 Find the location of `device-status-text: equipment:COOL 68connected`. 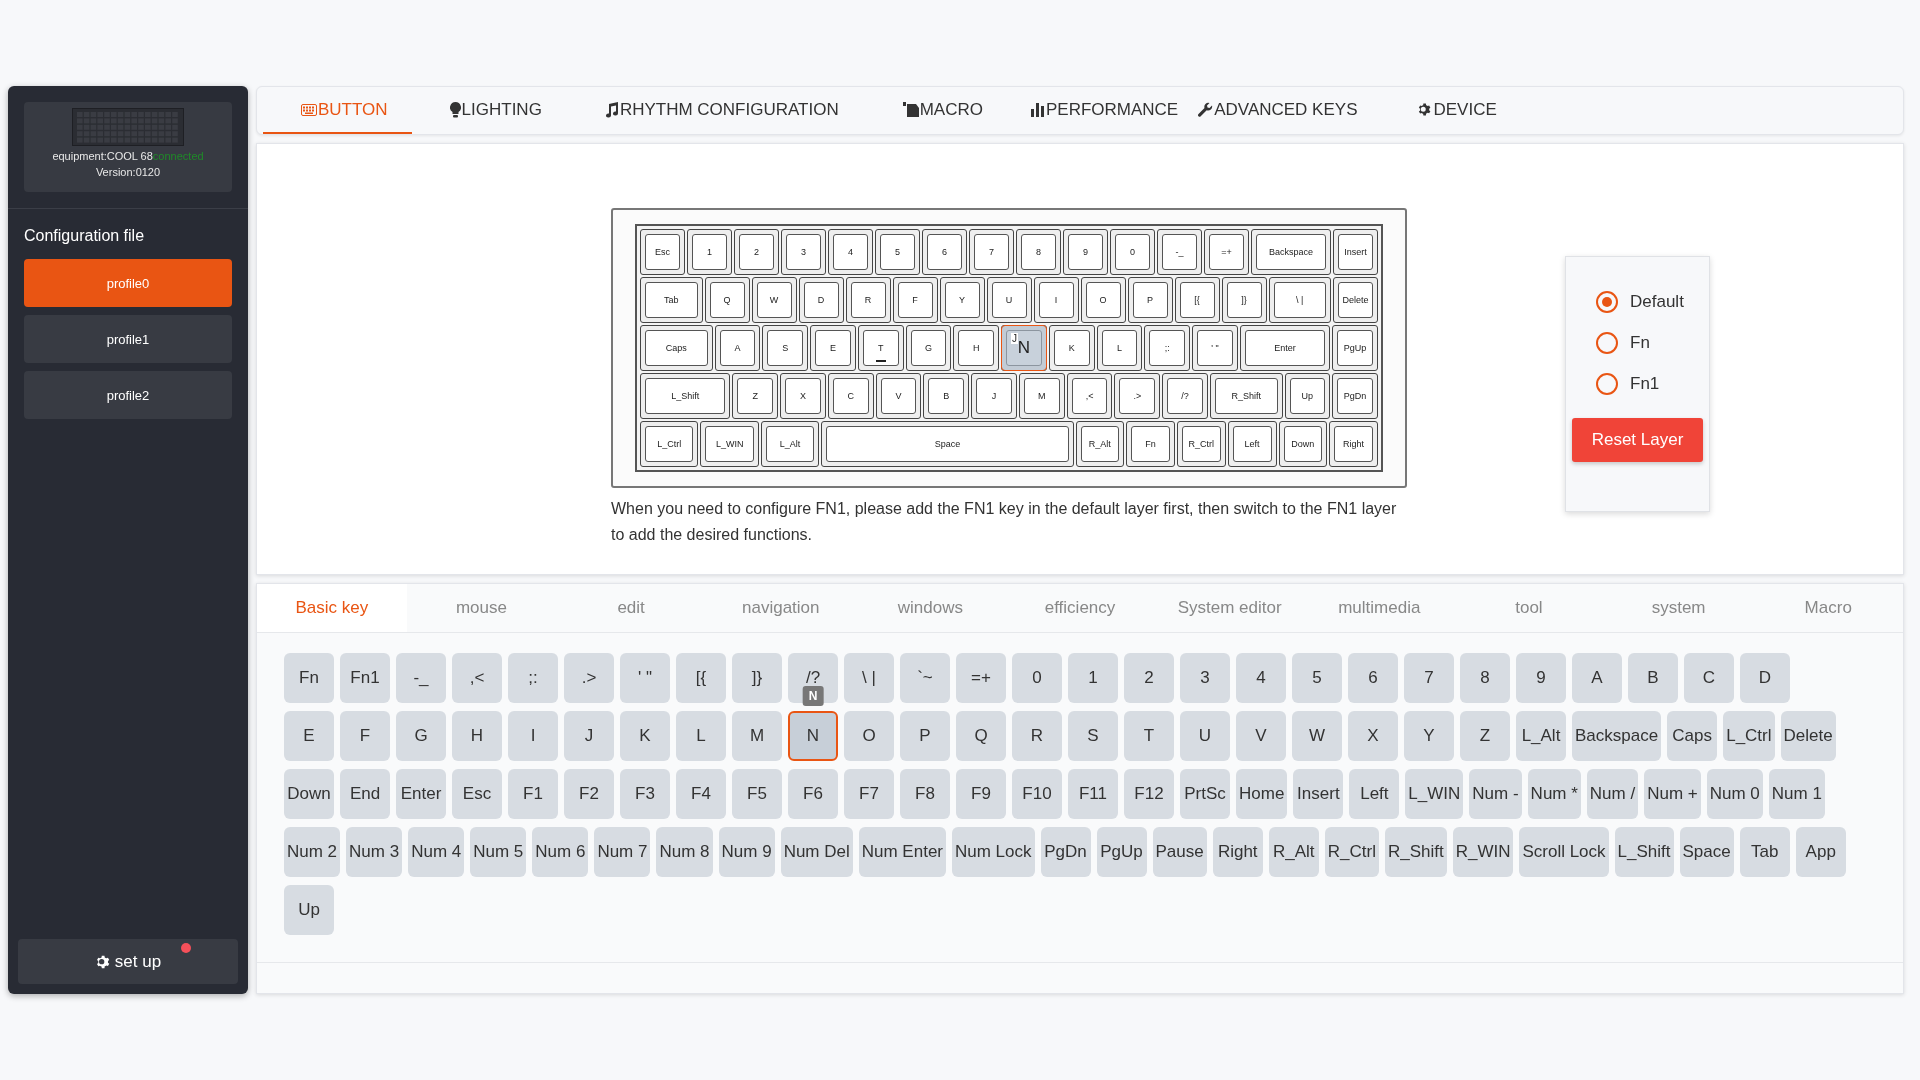

device-status-text: equipment:COOL 68connected is located at coordinates (128, 156).